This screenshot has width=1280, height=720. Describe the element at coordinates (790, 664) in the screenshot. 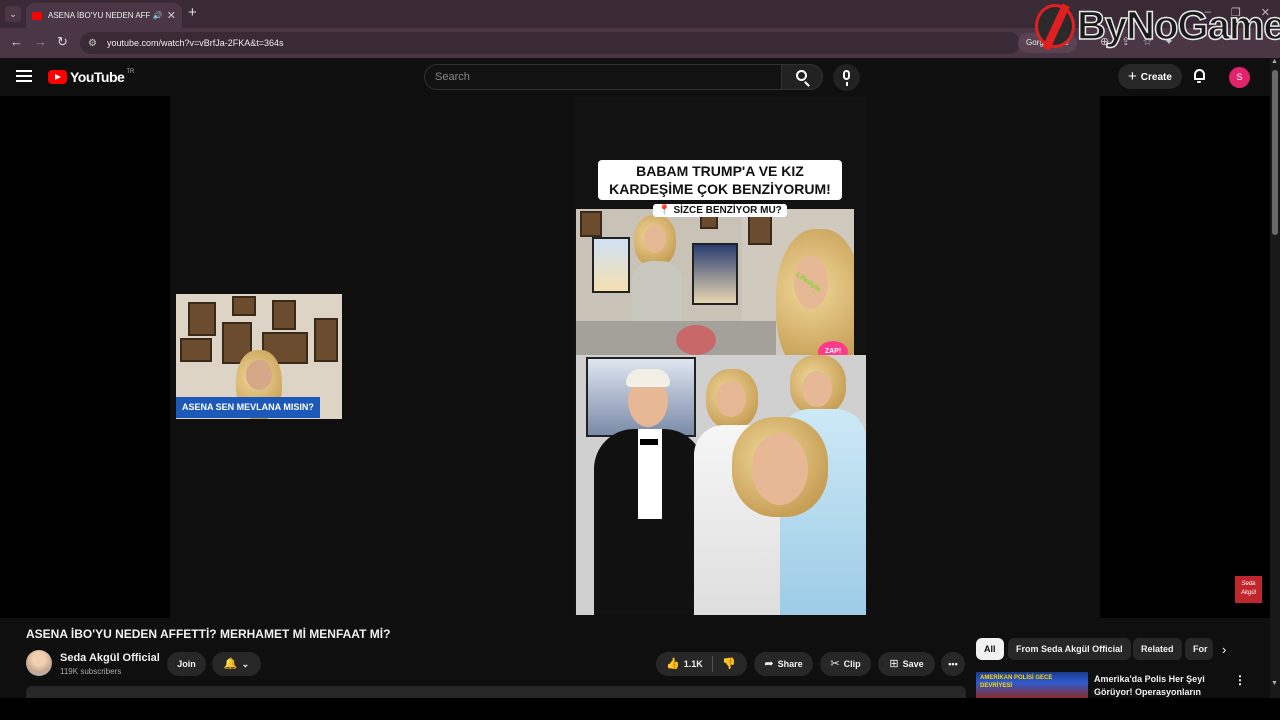

I see `share-label: Share` at that location.